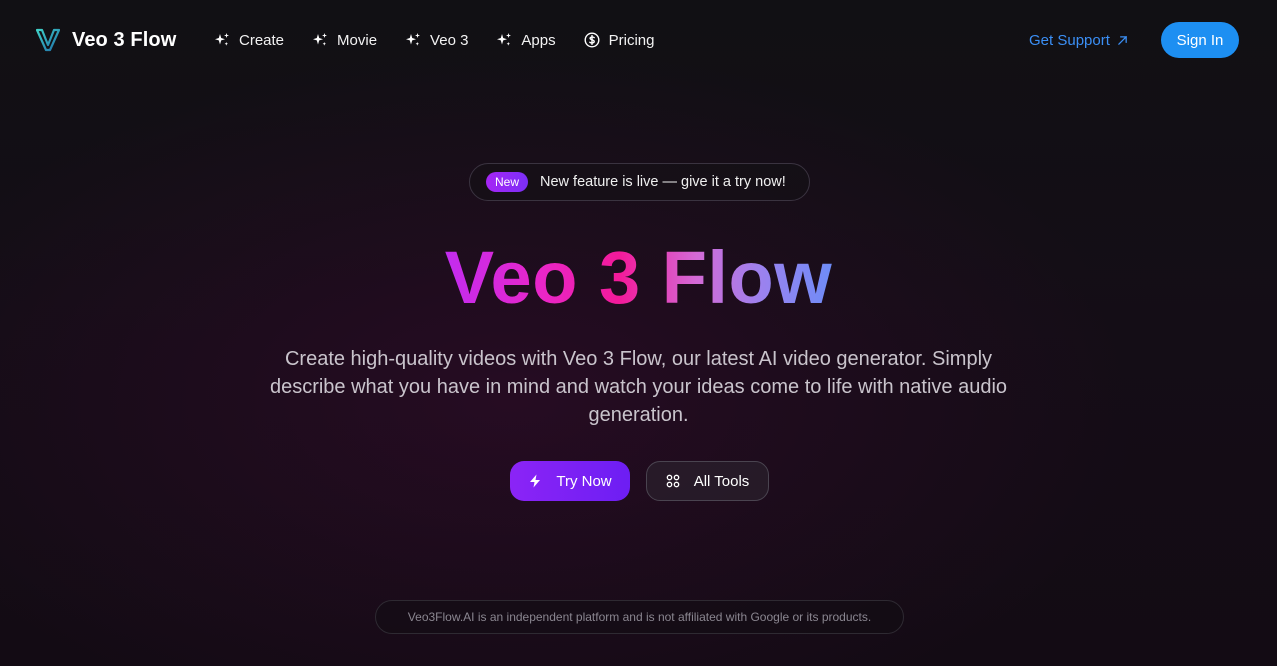 This screenshot has width=1277, height=666. I want to click on hero-title: Veo 3 Flow, so click(638, 278).